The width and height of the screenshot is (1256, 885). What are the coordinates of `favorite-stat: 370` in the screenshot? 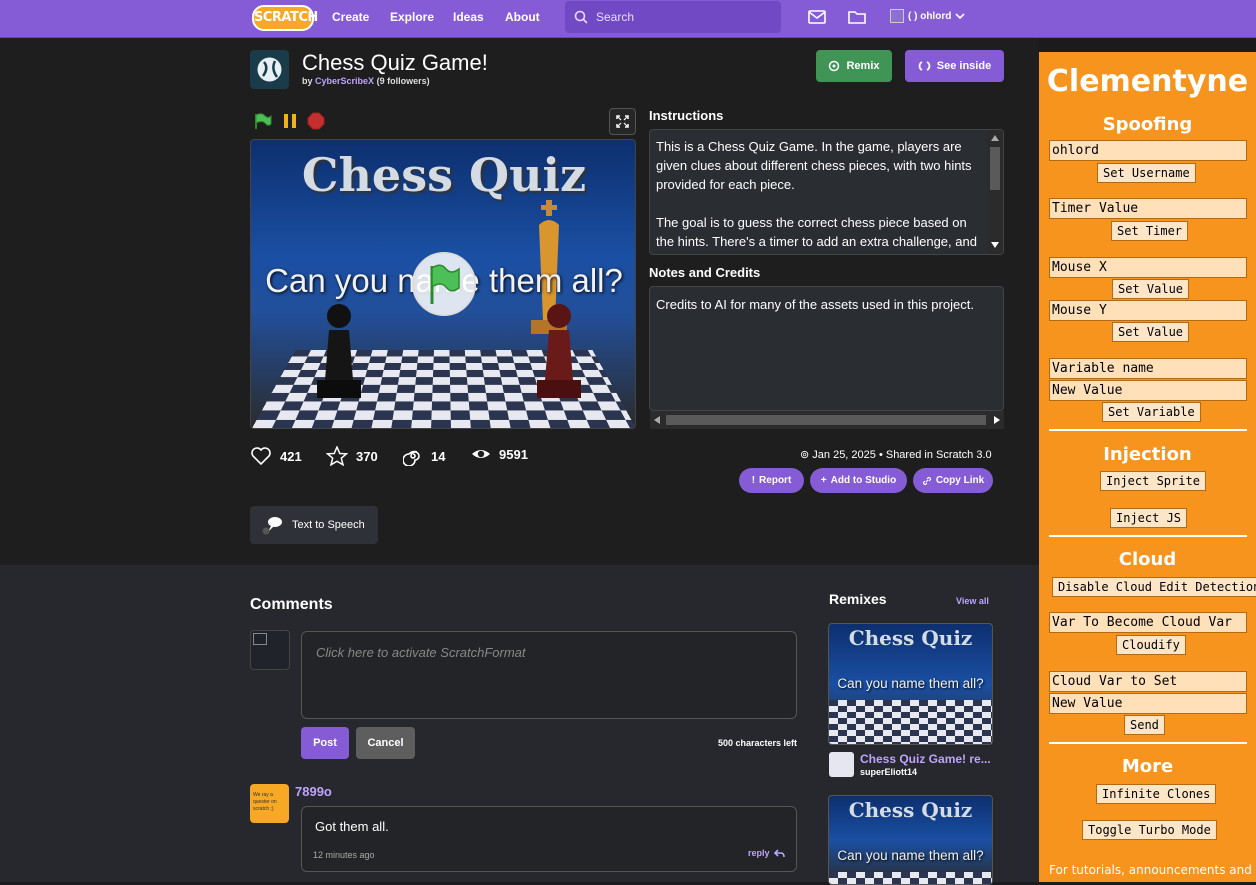 It's located at (352, 456).